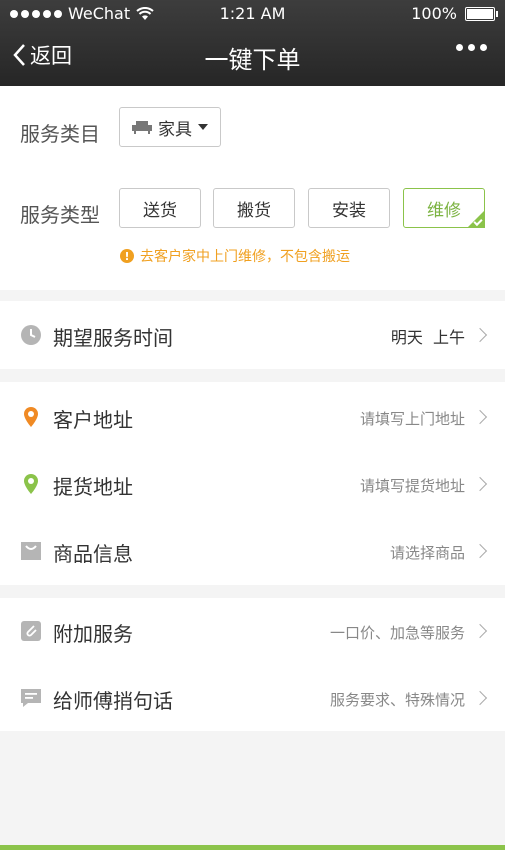 The image size is (505, 850). Describe the element at coordinates (427, 337) in the screenshot. I see `row-value: 明天 上午` at that location.